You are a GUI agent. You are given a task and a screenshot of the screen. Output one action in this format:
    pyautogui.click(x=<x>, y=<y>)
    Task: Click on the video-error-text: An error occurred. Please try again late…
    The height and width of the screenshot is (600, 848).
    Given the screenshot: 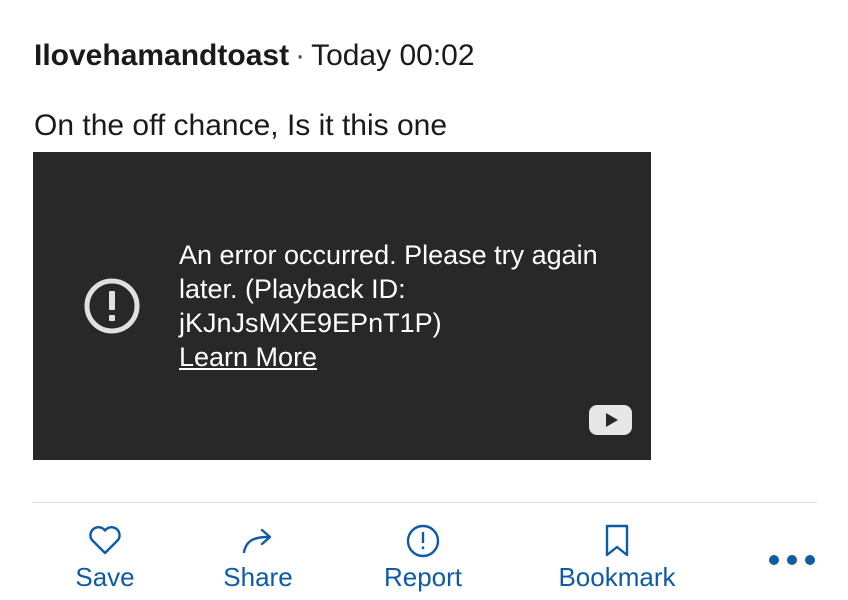 What is the action you would take?
    pyautogui.click(x=388, y=289)
    